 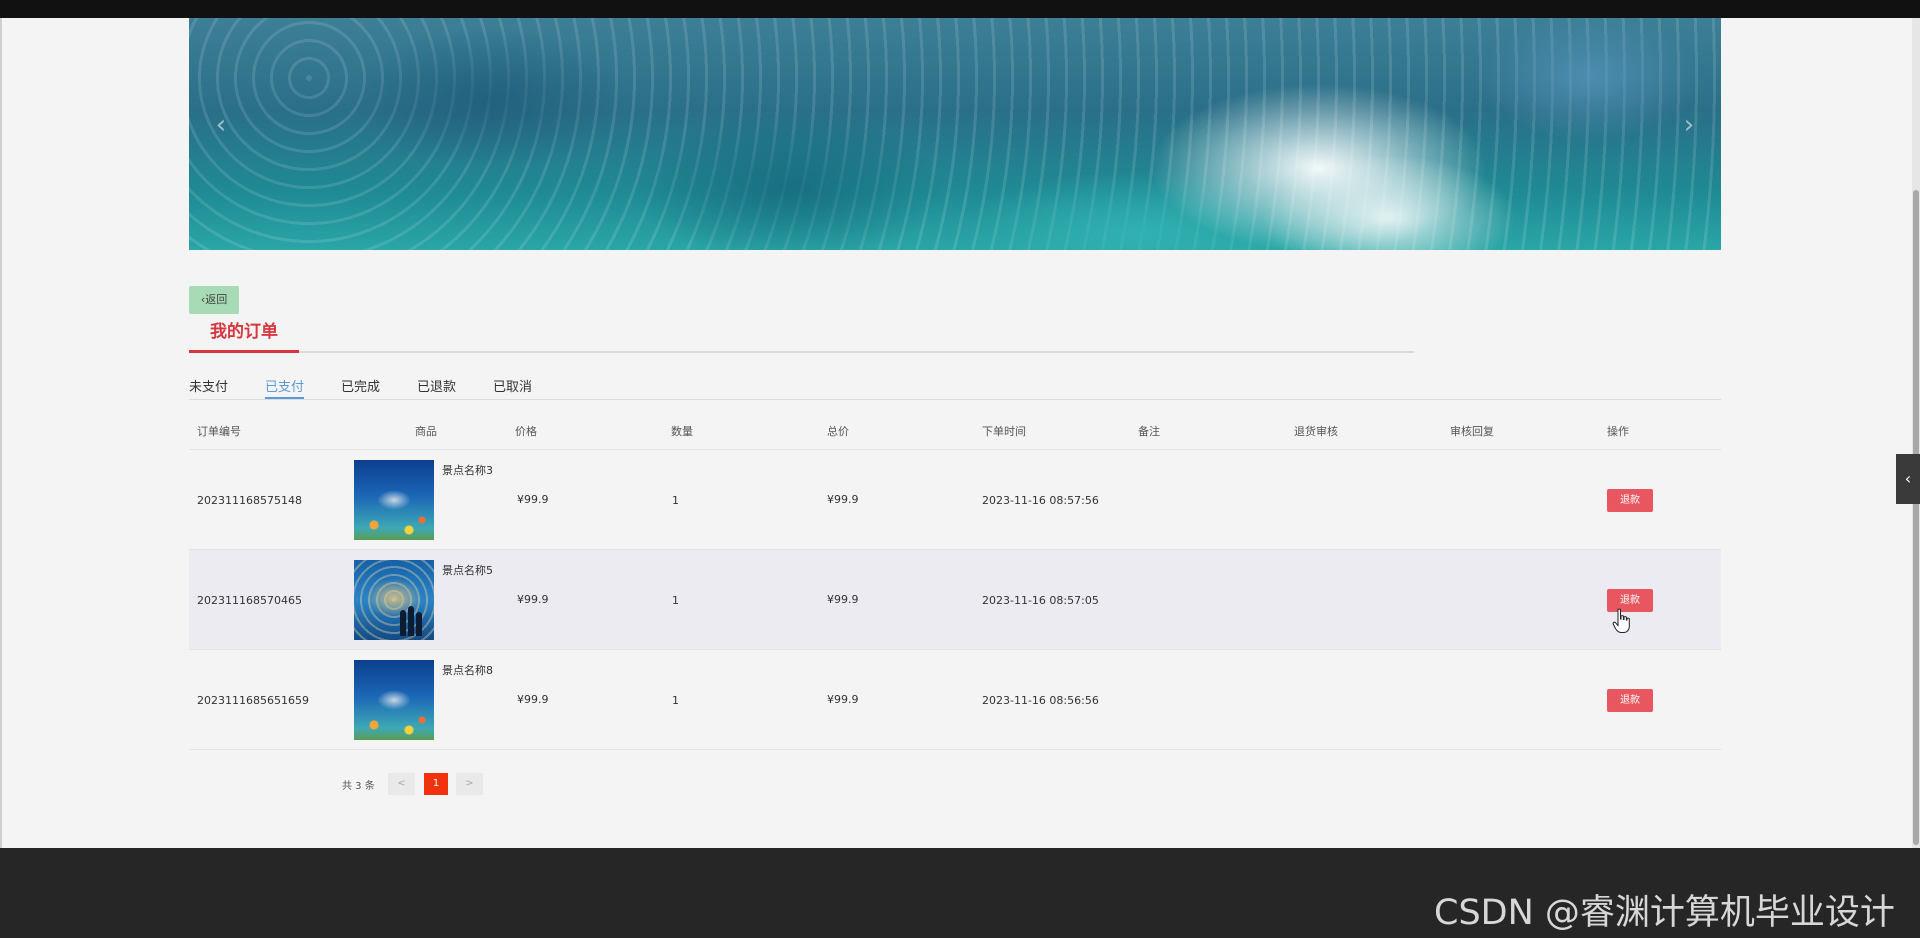 What do you see at coordinates (1040, 700) in the screenshot?
I see `order-time: 2023-11-16 08:56:56` at bounding box center [1040, 700].